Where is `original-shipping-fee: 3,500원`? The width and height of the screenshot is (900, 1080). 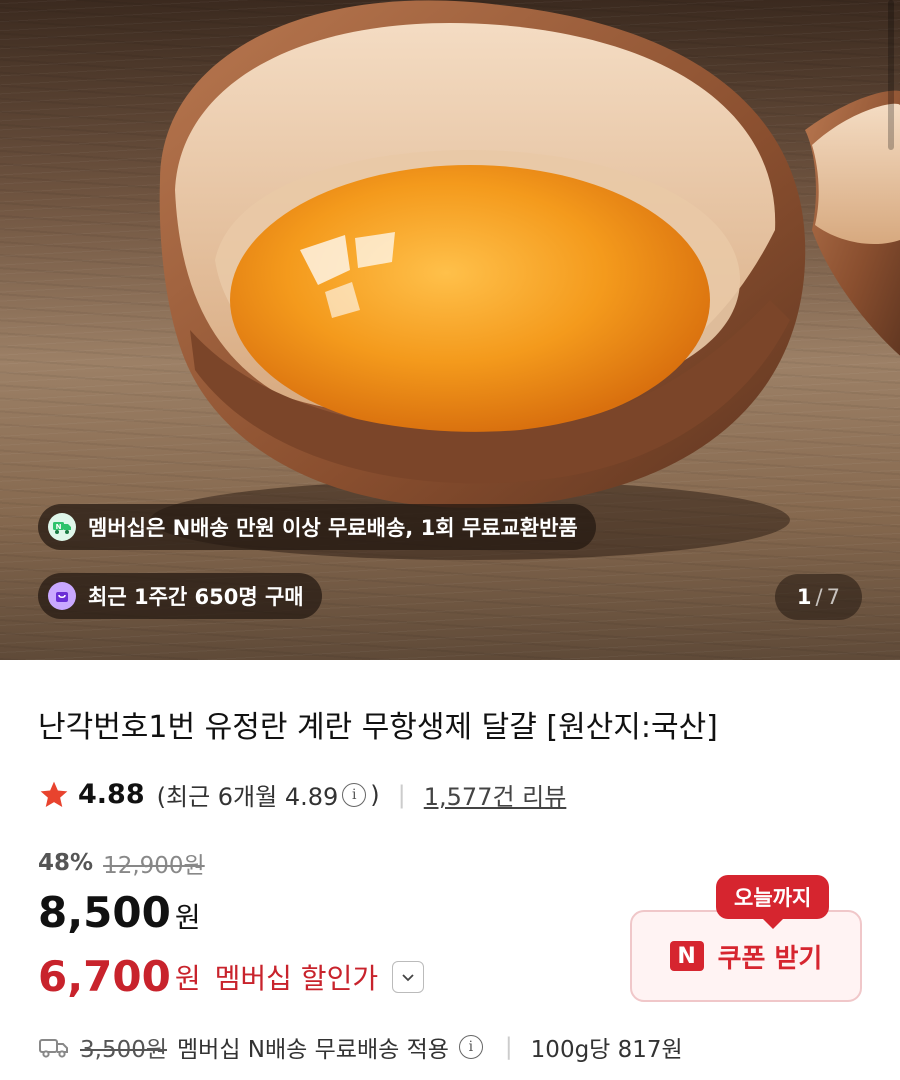 original-shipping-fee: 3,500원 is located at coordinates (124, 1050).